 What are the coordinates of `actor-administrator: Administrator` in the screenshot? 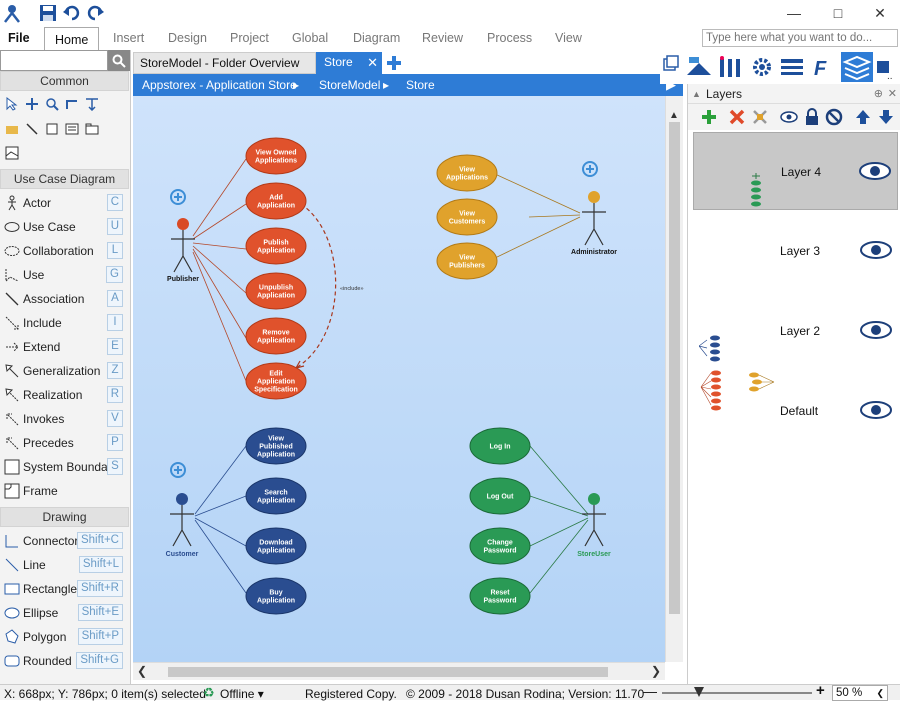 It's located at (594, 208).